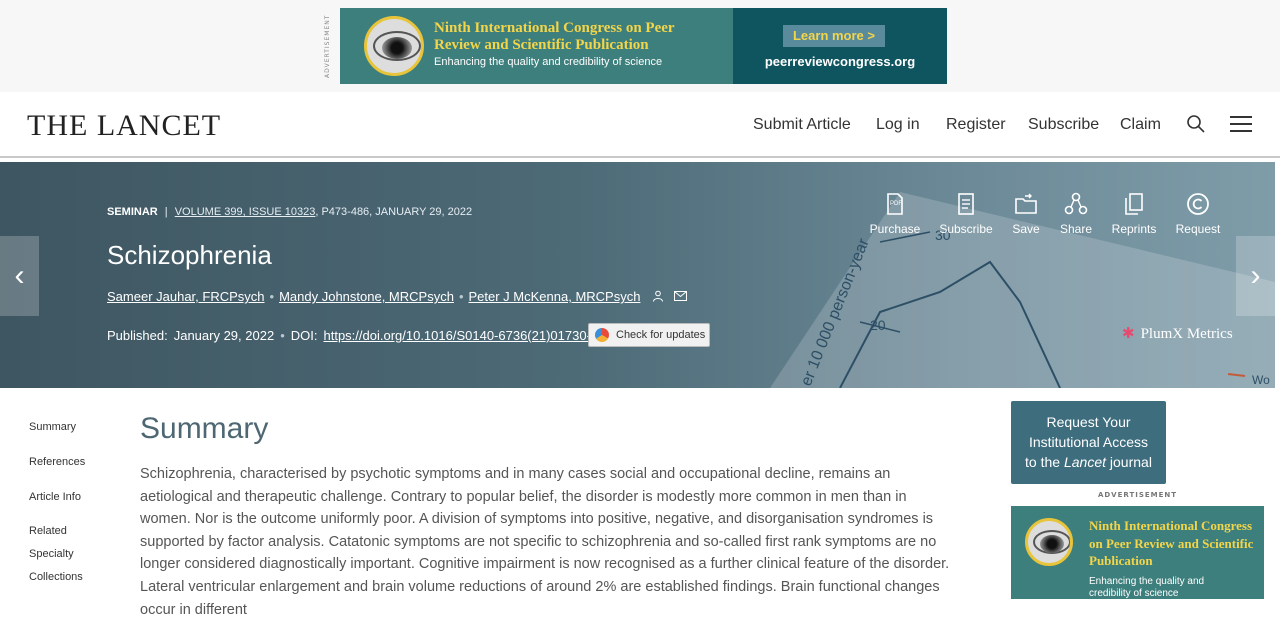 This screenshot has height=621, width=1280. Describe the element at coordinates (186, 296) in the screenshot. I see `author-link: Sameer Jauhar, FRCPsych` at that location.